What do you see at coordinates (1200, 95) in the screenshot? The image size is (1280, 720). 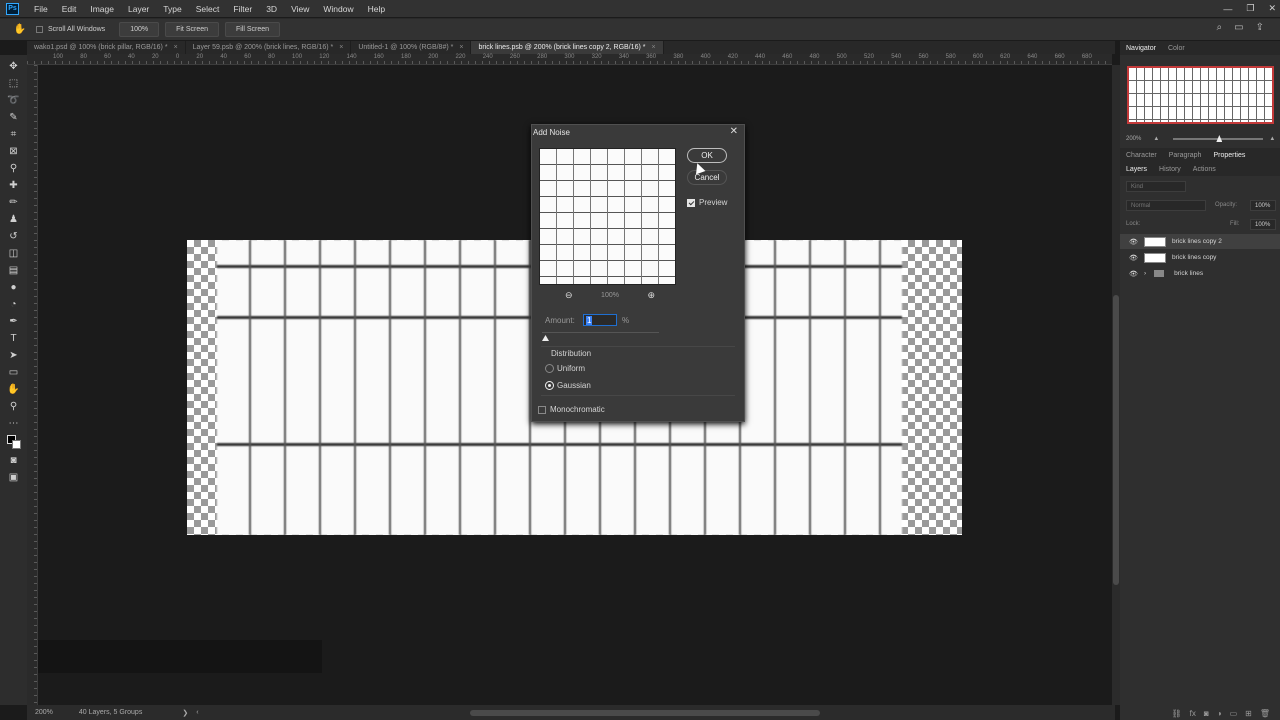 I see `navigator-thumbnail` at bounding box center [1200, 95].